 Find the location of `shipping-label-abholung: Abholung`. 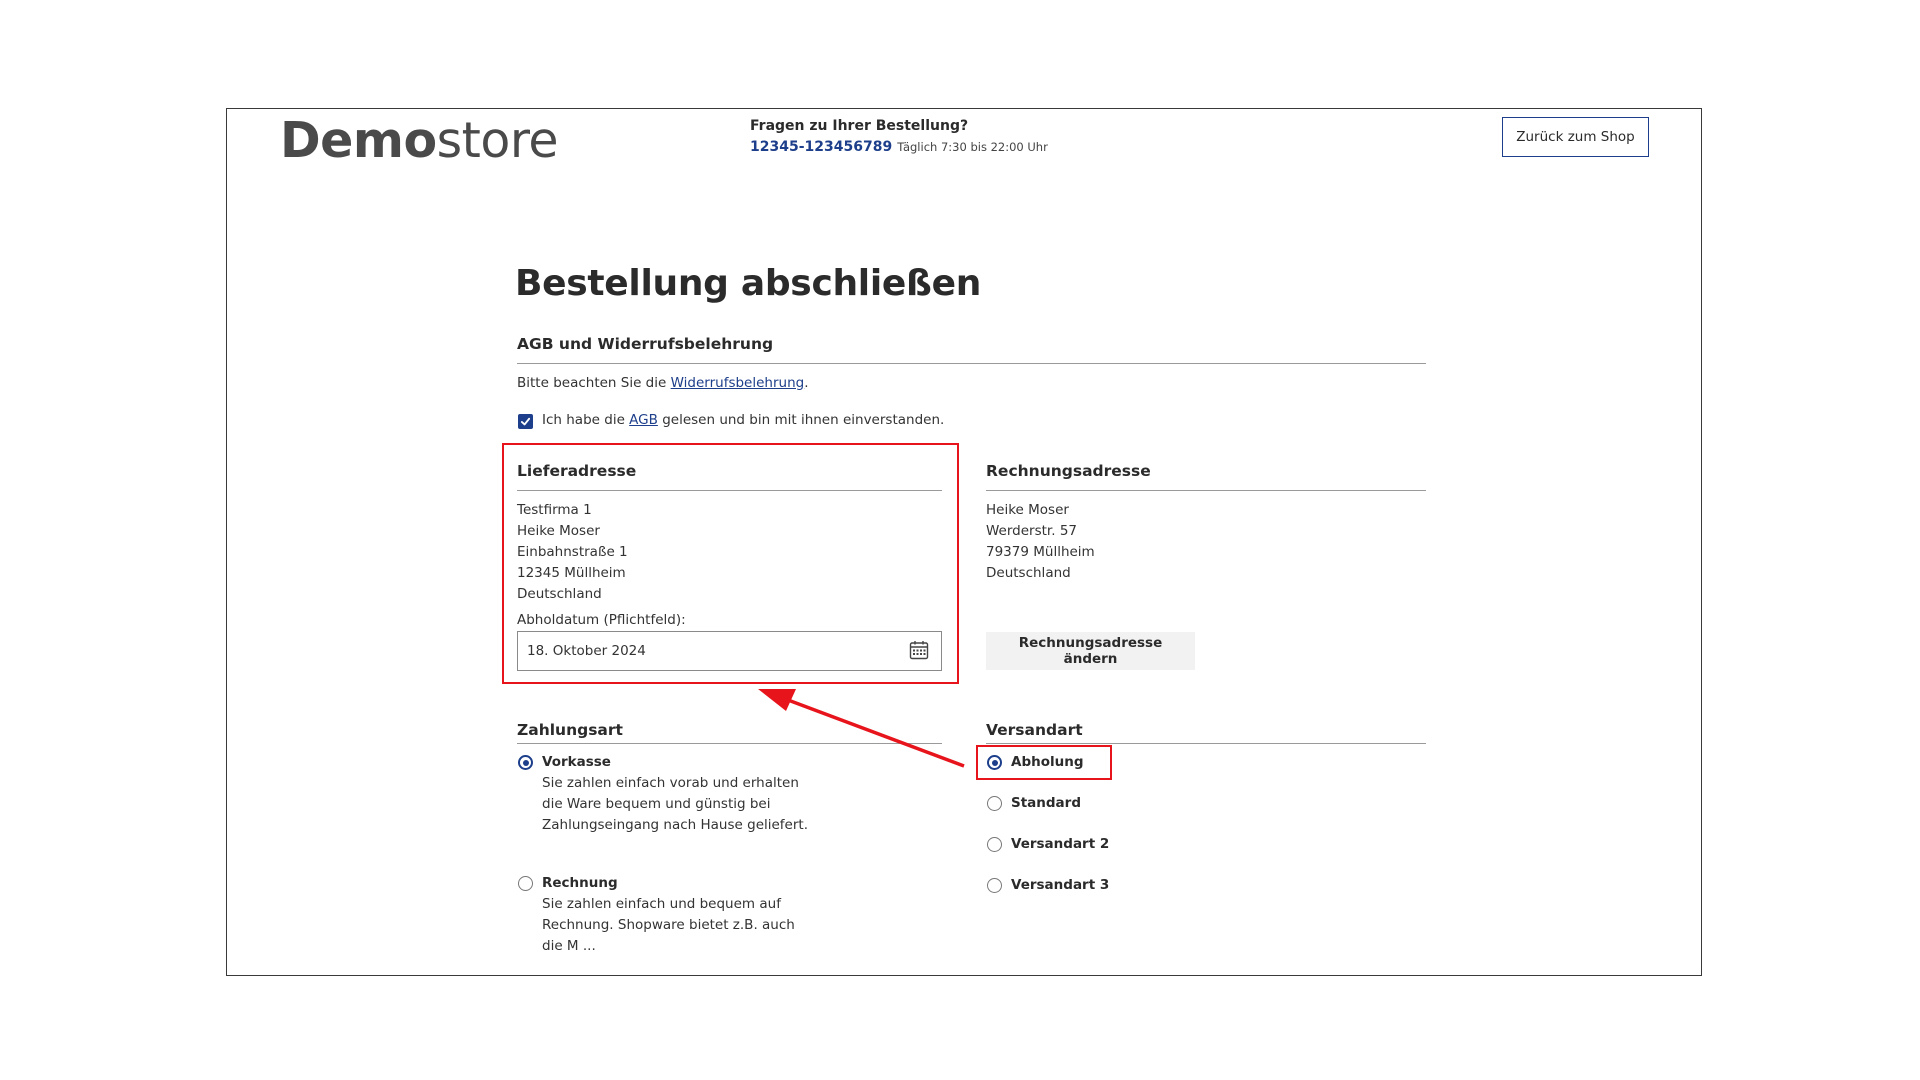

shipping-label-abholung: Abholung is located at coordinates (1047, 762).